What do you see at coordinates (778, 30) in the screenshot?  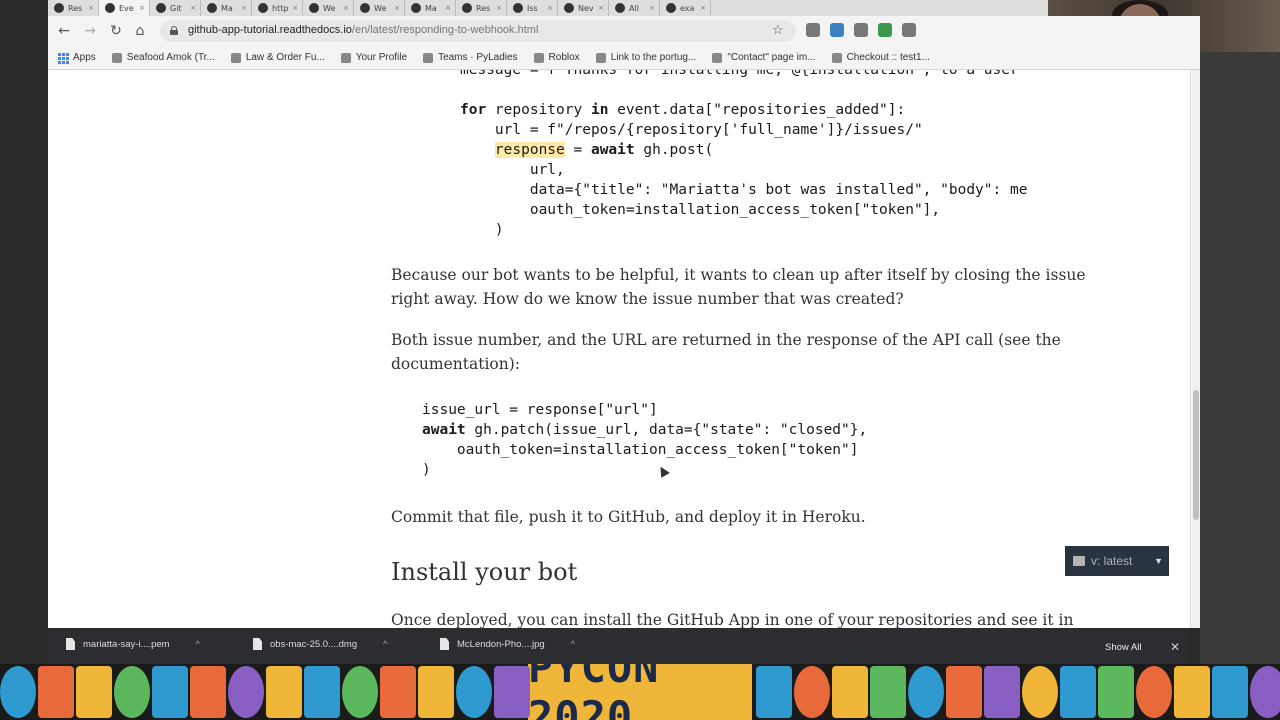 I see `bookmark-star-icon: ☆` at bounding box center [778, 30].